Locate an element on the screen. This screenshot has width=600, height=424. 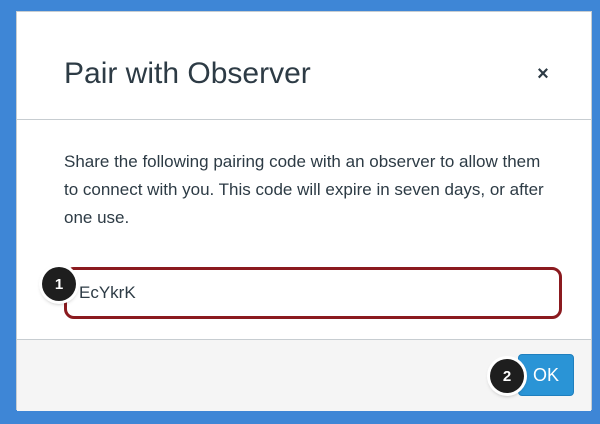
close-icon: × is located at coordinates (543, 74).